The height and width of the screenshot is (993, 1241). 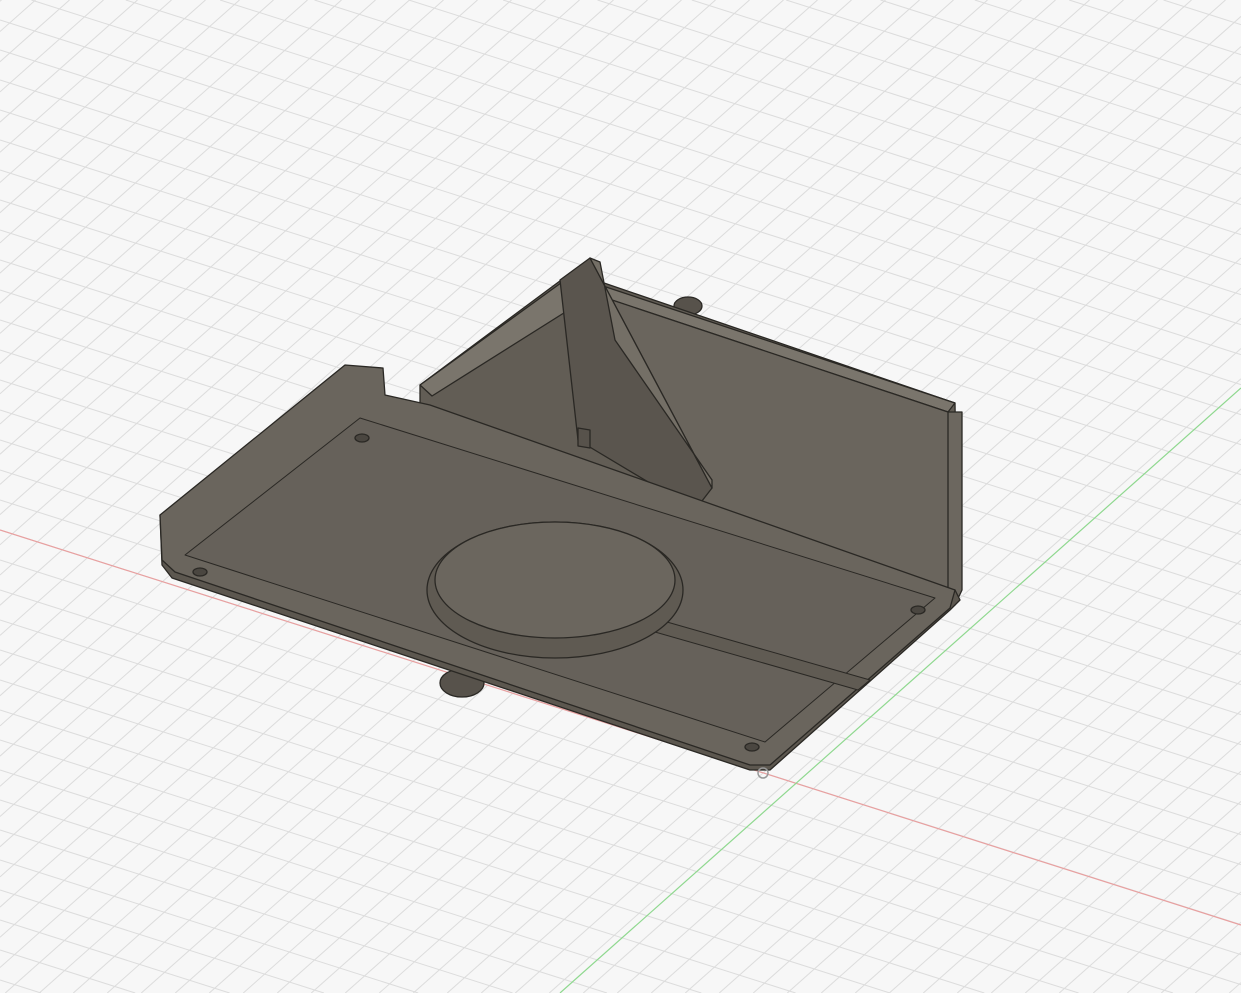 I want to click on slot-notch, so click(x=584, y=438).